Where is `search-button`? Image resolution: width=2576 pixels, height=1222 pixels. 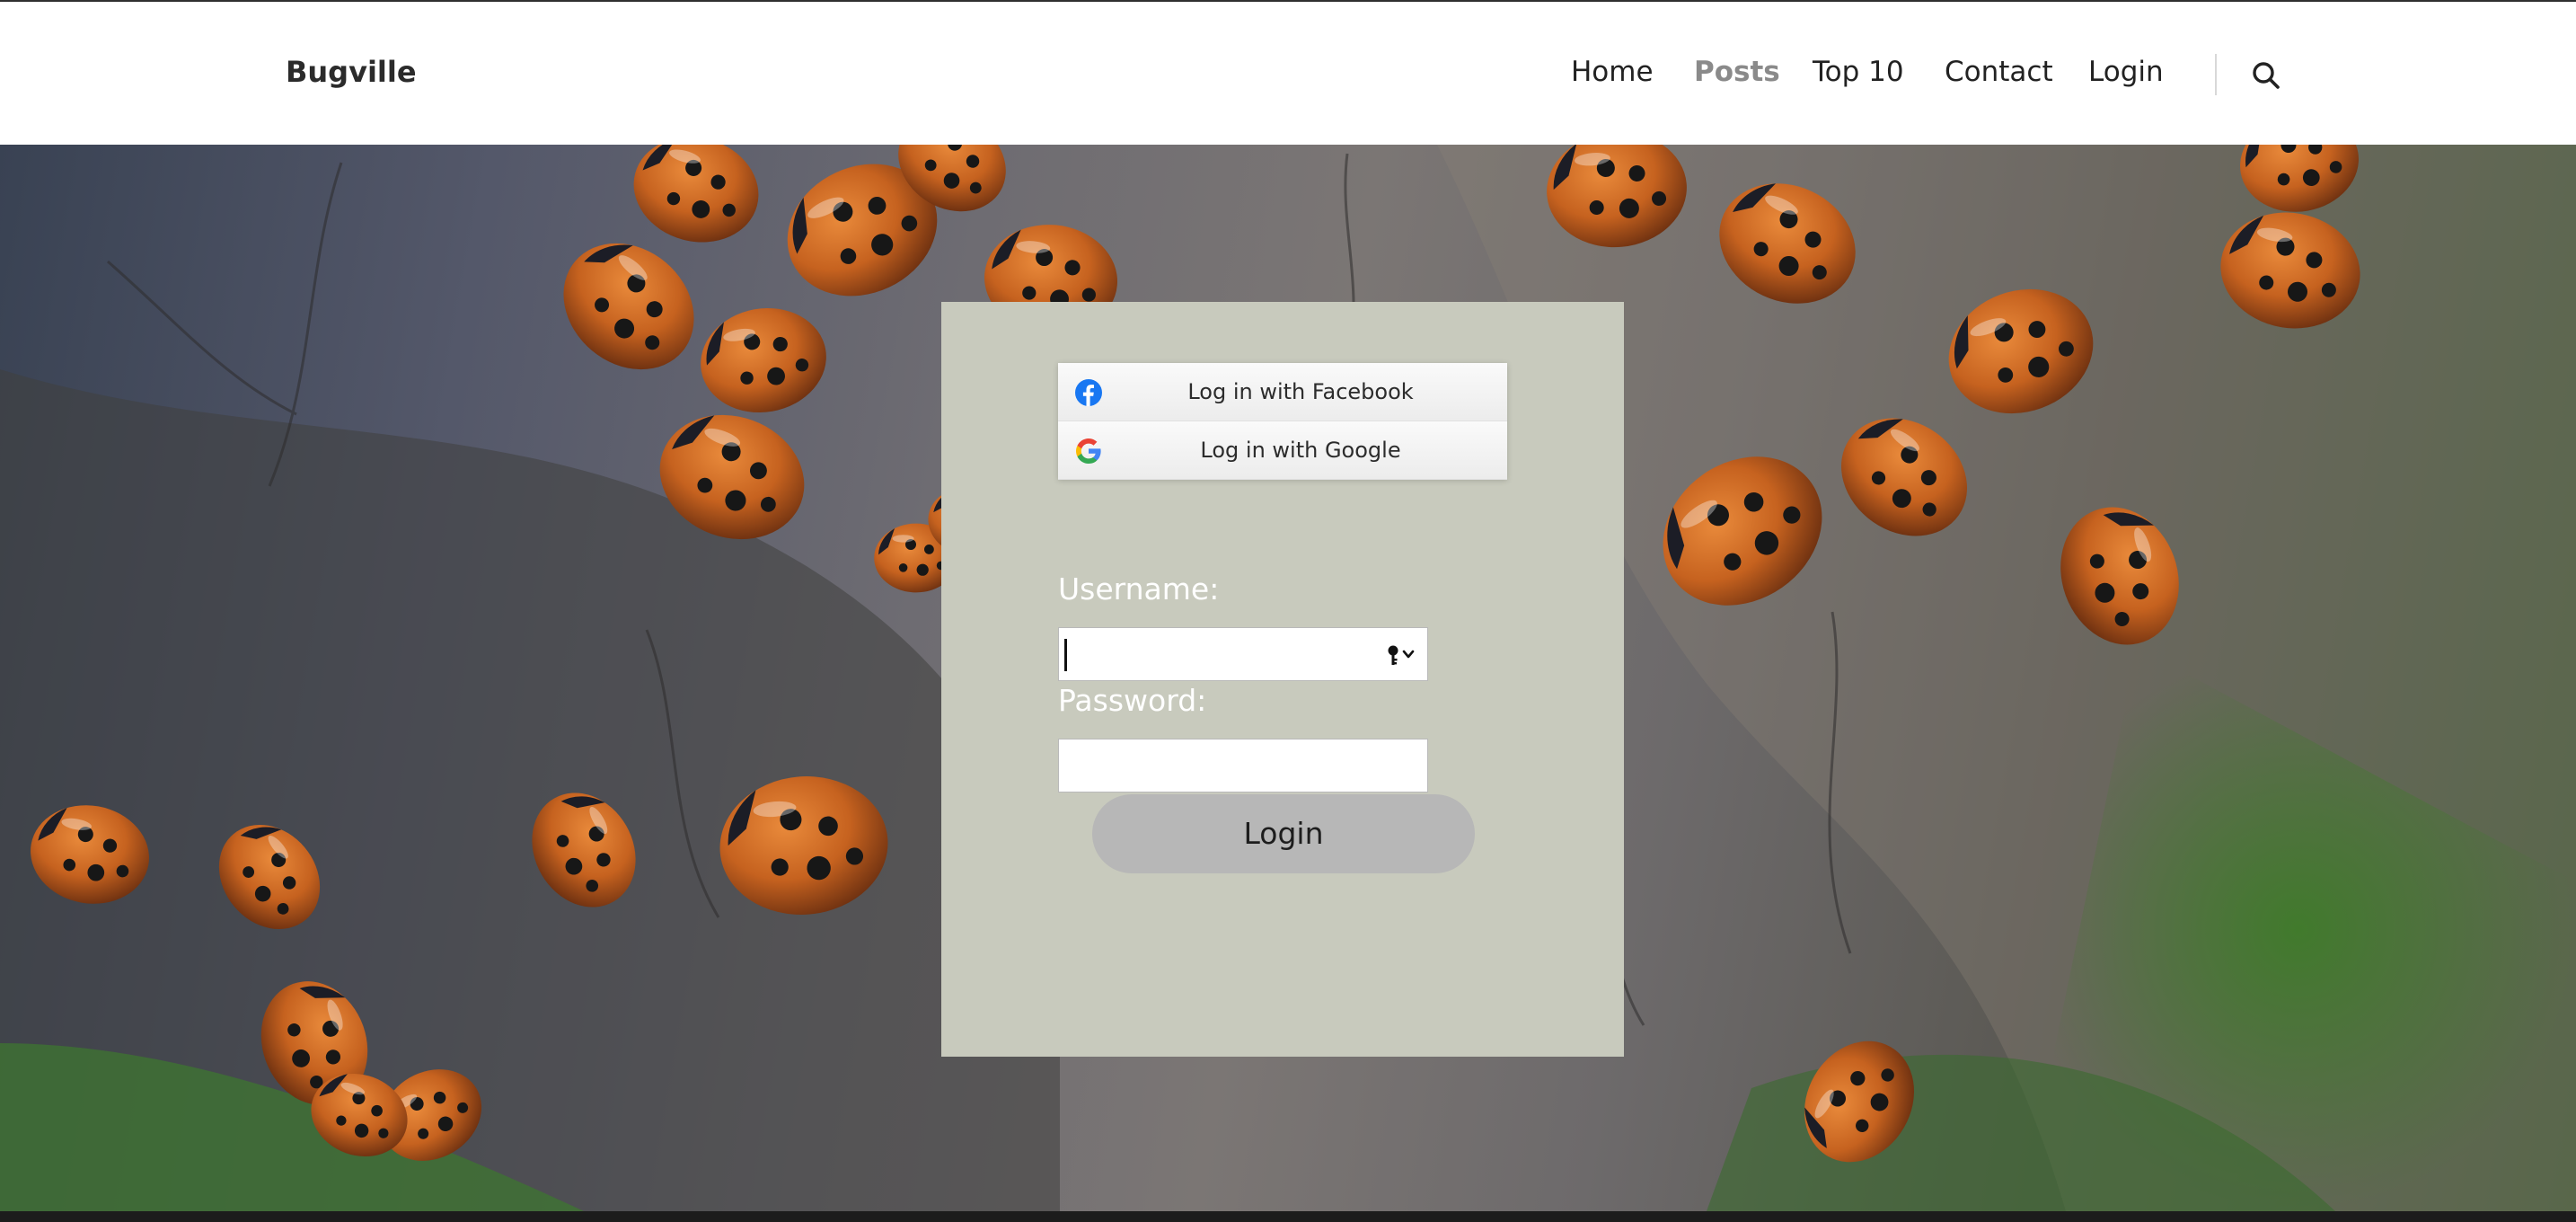
search-button is located at coordinates (2266, 75).